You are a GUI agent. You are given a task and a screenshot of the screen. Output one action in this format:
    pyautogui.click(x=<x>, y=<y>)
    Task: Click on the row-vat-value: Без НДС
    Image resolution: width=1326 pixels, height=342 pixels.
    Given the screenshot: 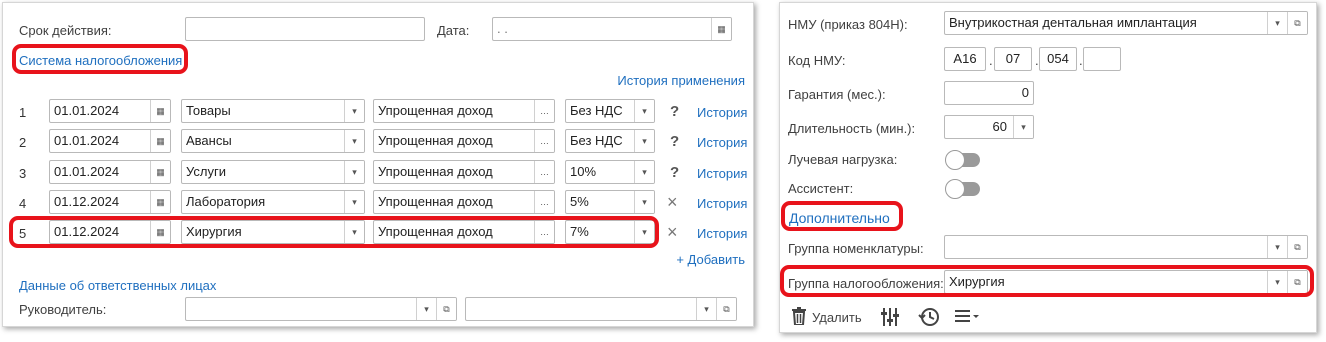 What is the action you would take?
    pyautogui.click(x=596, y=110)
    